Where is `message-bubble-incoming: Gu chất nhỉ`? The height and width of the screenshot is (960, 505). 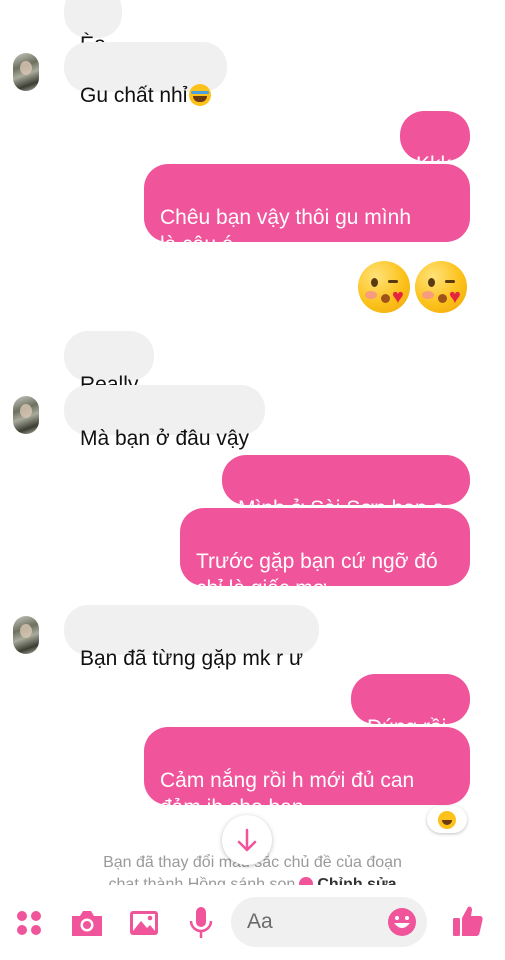 message-bubble-incoming: Gu chất nhỉ is located at coordinates (146, 74).